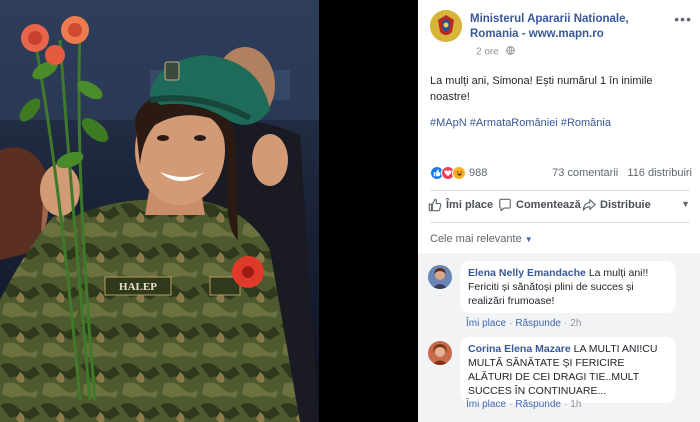 The image size is (700, 422). I want to click on share-arrow-icon, so click(589, 205).